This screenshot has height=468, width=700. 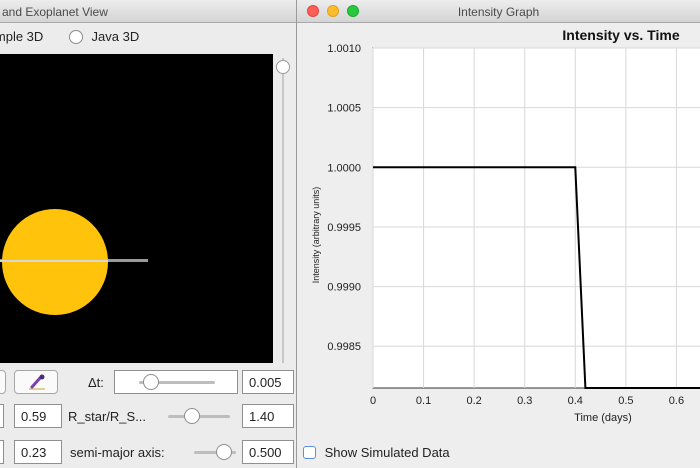 I want to click on view-zoom-slider, so click(x=283, y=210).